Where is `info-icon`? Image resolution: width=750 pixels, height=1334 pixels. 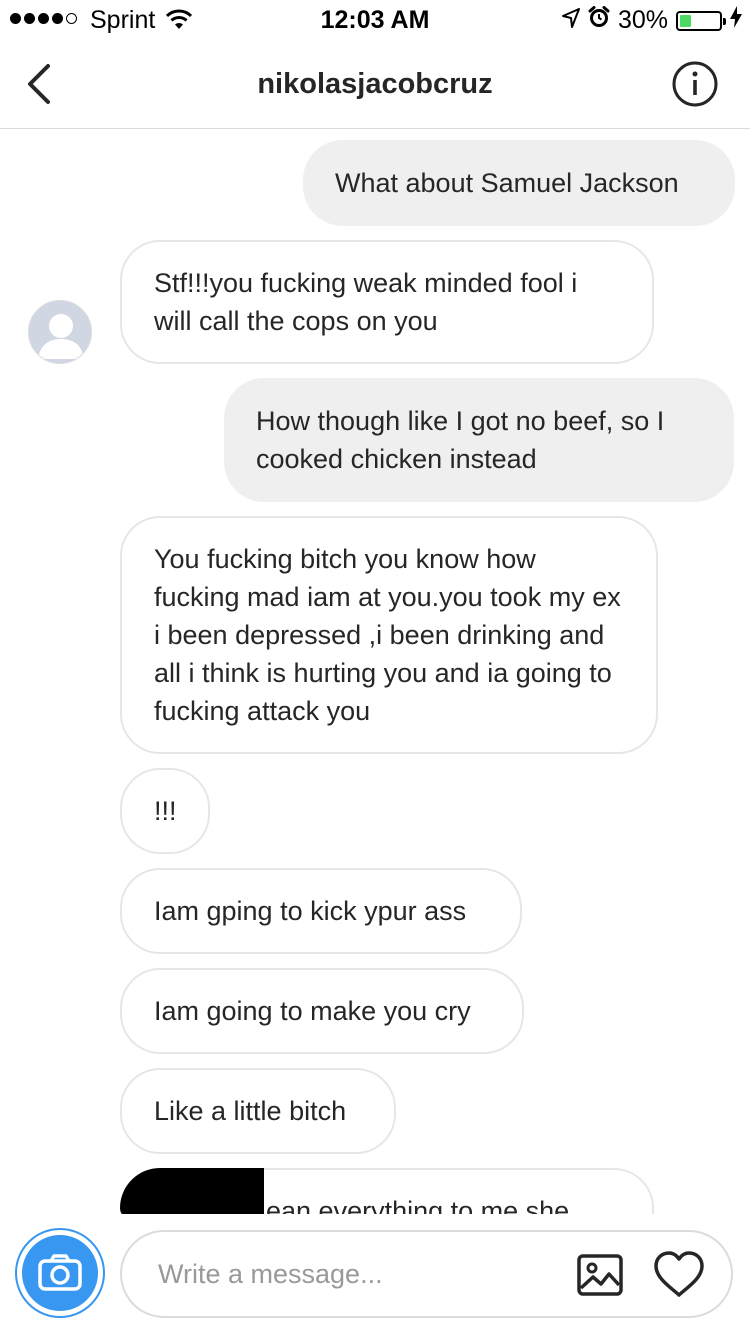 info-icon is located at coordinates (695, 84).